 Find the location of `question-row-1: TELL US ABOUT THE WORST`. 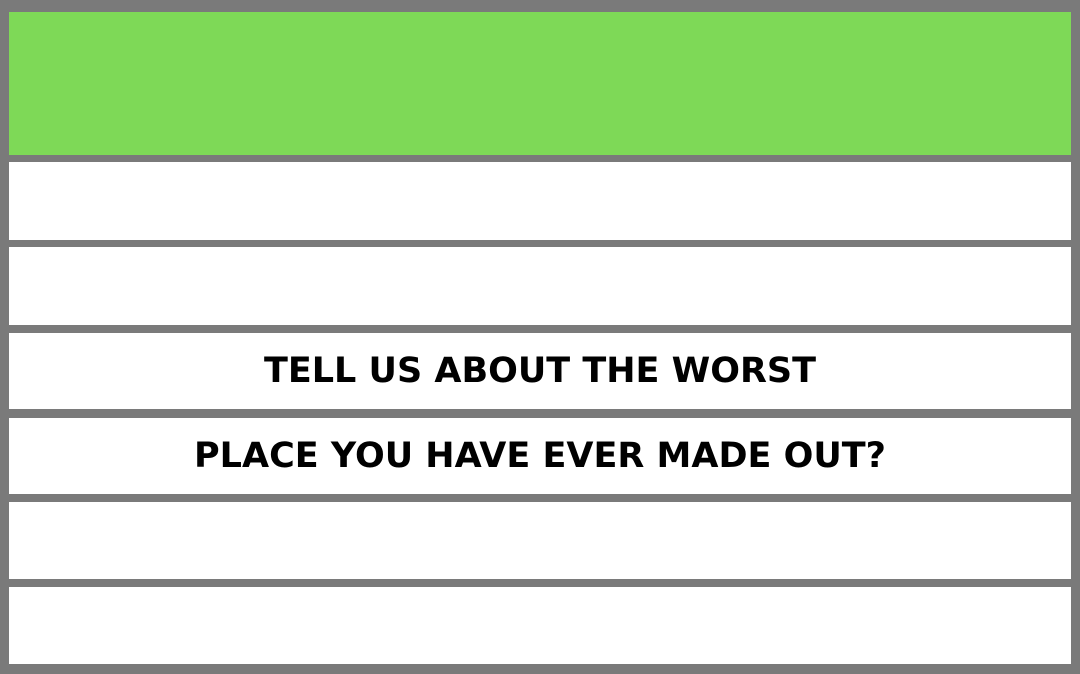

question-row-1: TELL US ABOUT THE WORST is located at coordinates (540, 371).